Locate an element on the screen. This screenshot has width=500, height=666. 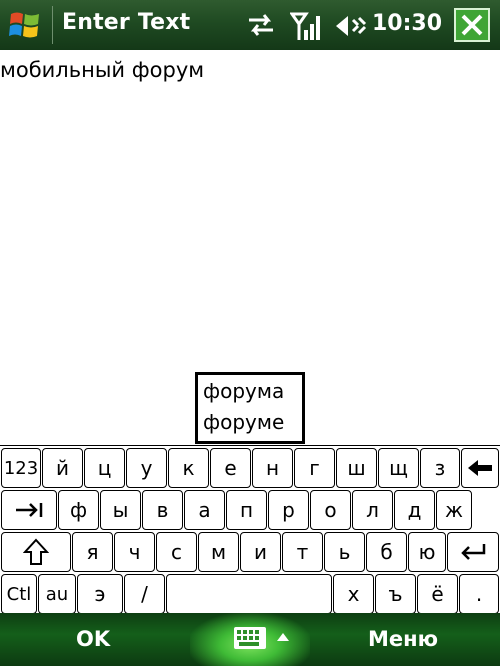
windows-flag-icon is located at coordinates (25, 25).